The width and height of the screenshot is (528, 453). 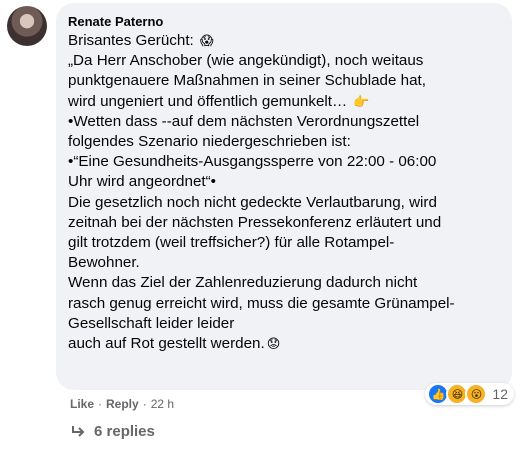 I want to click on scream-emoji-icon: 😱, so click(x=207, y=40).